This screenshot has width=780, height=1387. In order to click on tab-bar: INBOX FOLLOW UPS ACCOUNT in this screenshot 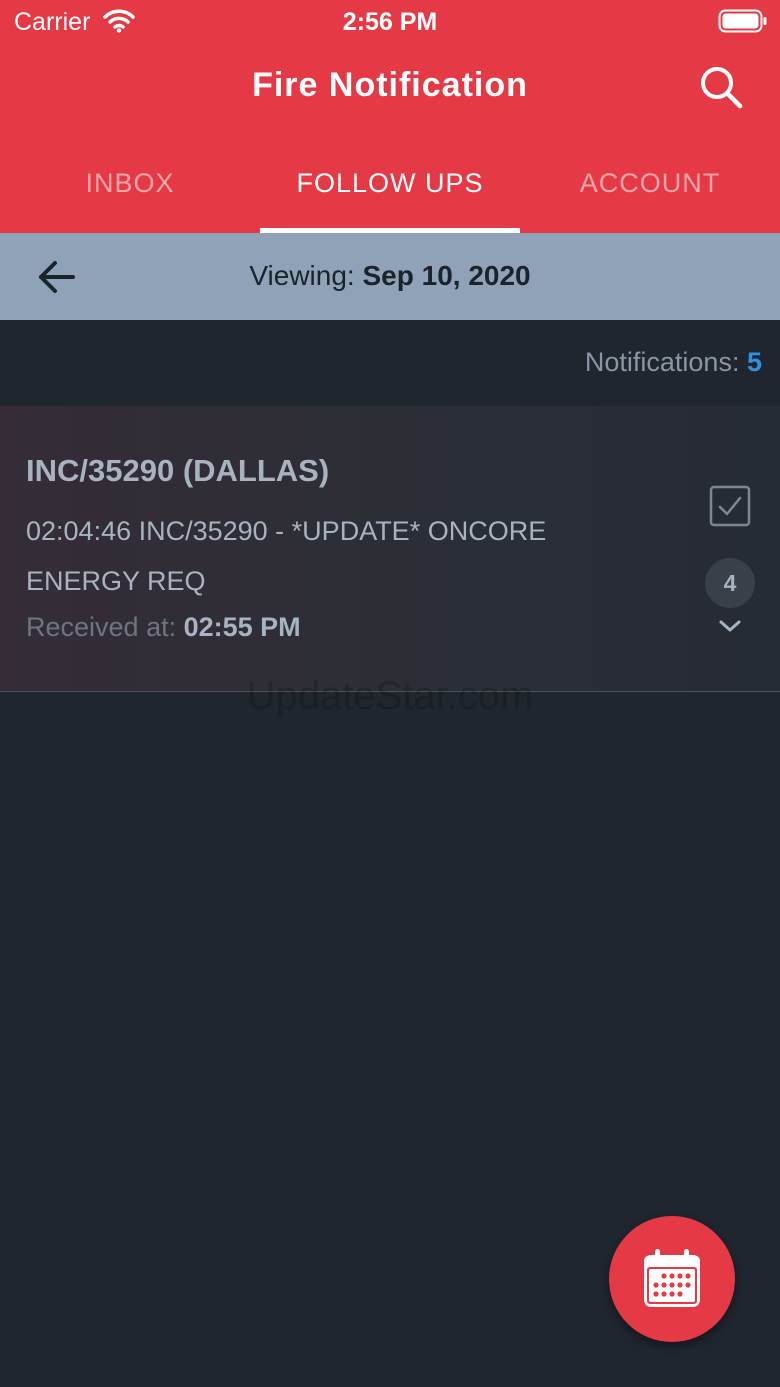, I will do `click(390, 190)`.